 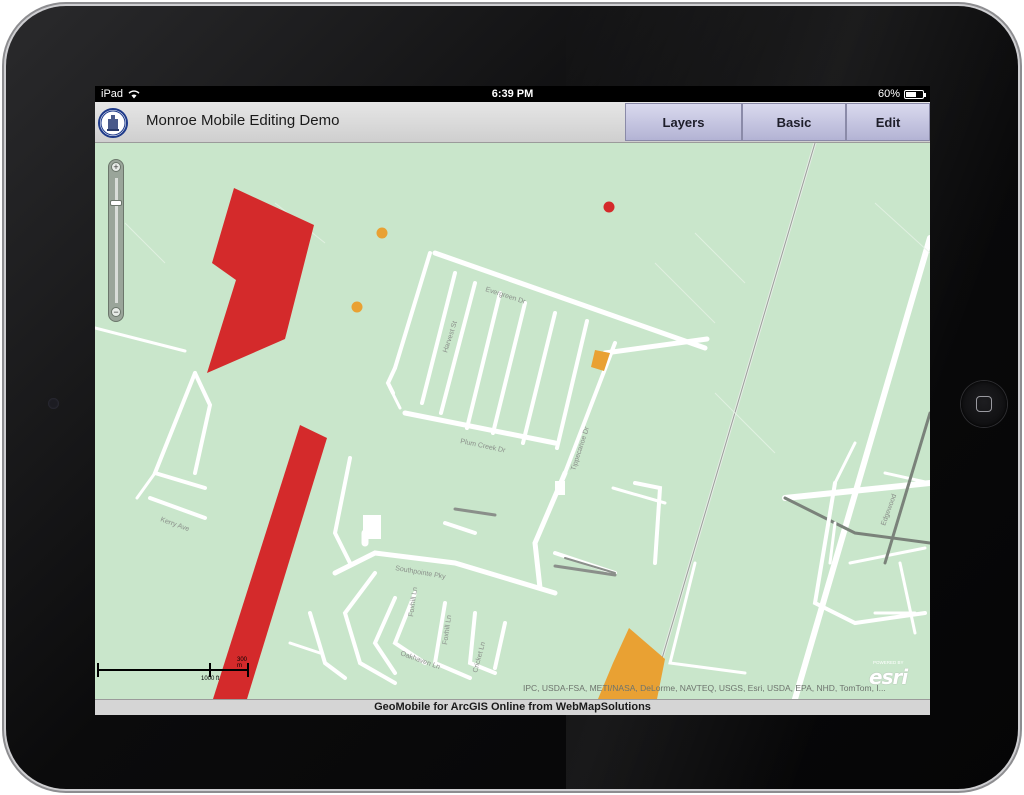 I want to click on status-time: 6:39 PM, so click(x=512, y=94).